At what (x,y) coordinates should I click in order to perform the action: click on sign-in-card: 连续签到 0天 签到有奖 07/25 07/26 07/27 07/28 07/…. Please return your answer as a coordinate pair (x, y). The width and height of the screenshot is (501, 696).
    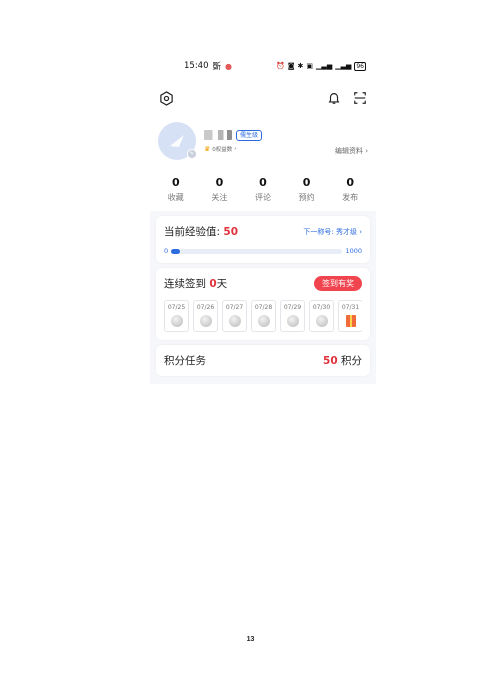
    Looking at the image, I should click on (263, 304).